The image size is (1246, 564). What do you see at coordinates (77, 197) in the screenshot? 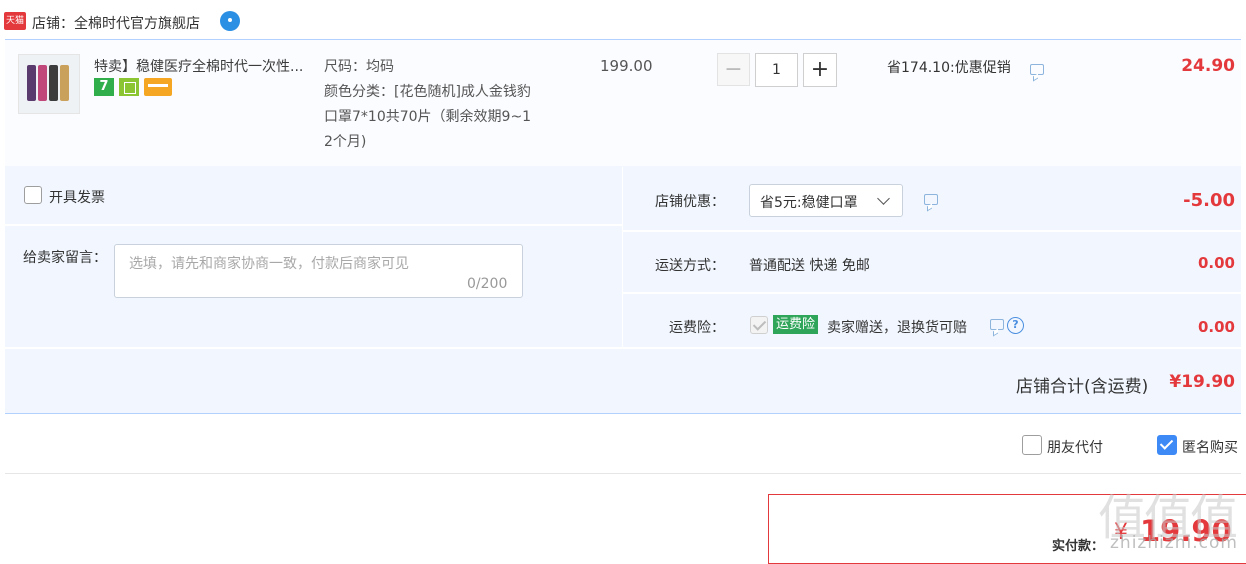
I see `invoice-label: 开具发票` at bounding box center [77, 197].